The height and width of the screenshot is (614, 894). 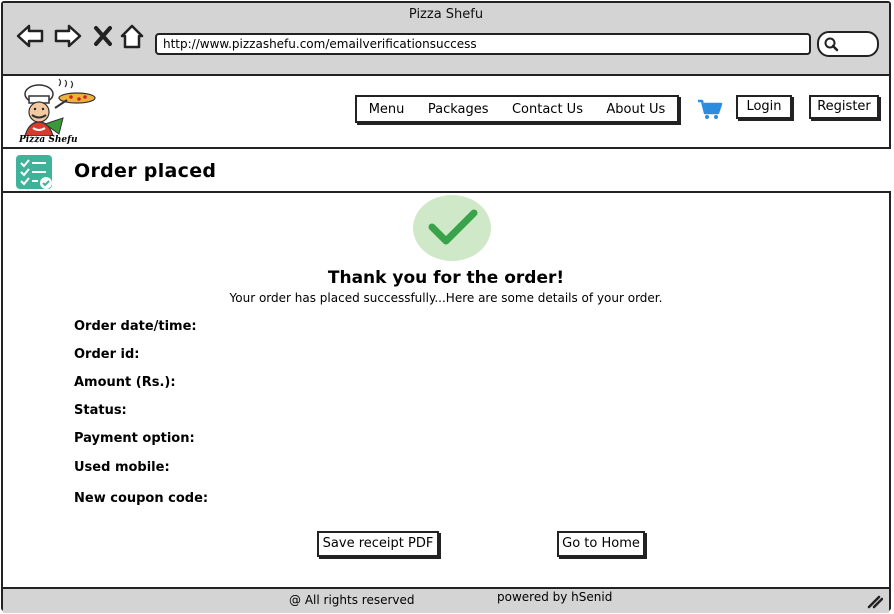 What do you see at coordinates (134, 438) in the screenshot?
I see `payment-option-label: Payment option:` at bounding box center [134, 438].